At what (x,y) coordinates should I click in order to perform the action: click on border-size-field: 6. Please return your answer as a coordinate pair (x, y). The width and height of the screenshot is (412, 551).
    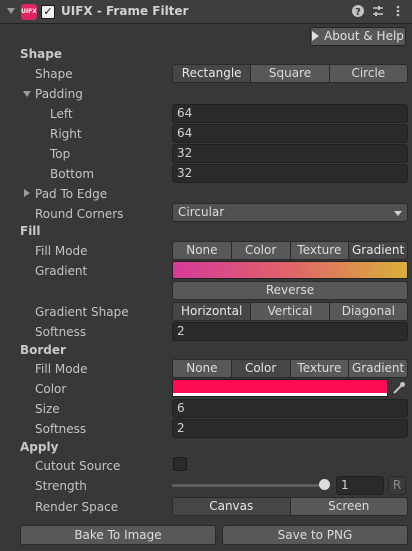
    Looking at the image, I should click on (290, 408).